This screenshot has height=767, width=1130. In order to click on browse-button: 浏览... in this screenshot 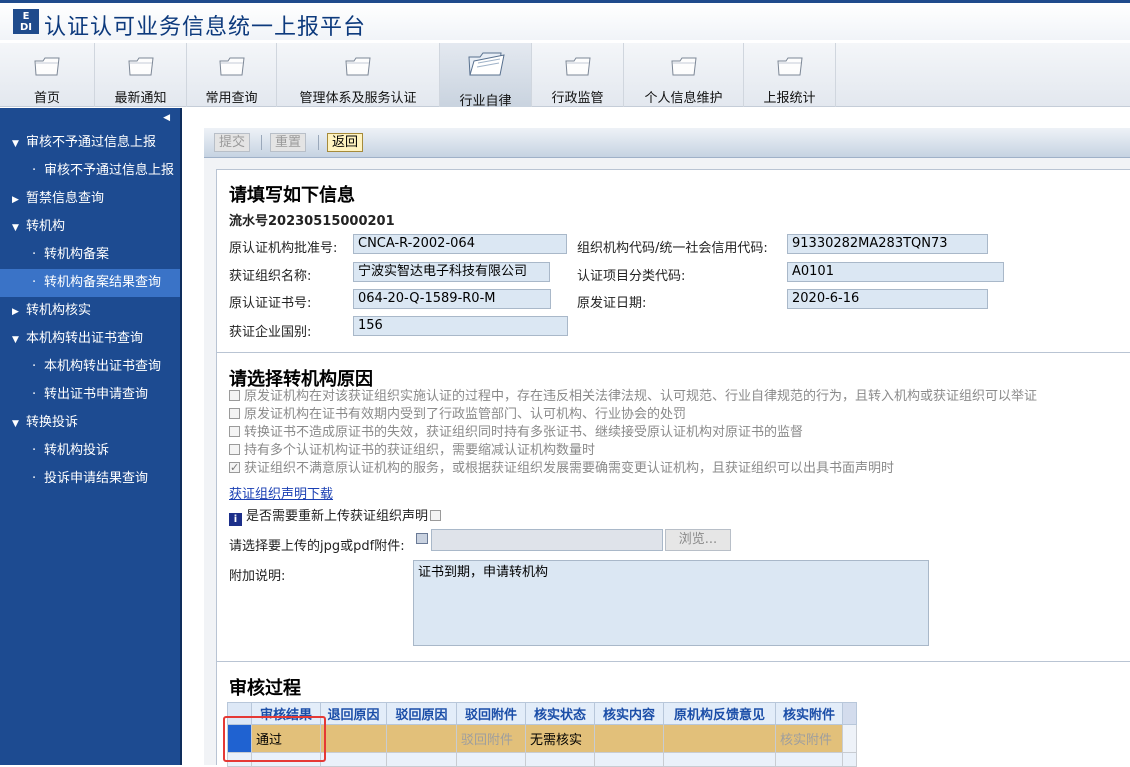, I will do `click(698, 540)`.